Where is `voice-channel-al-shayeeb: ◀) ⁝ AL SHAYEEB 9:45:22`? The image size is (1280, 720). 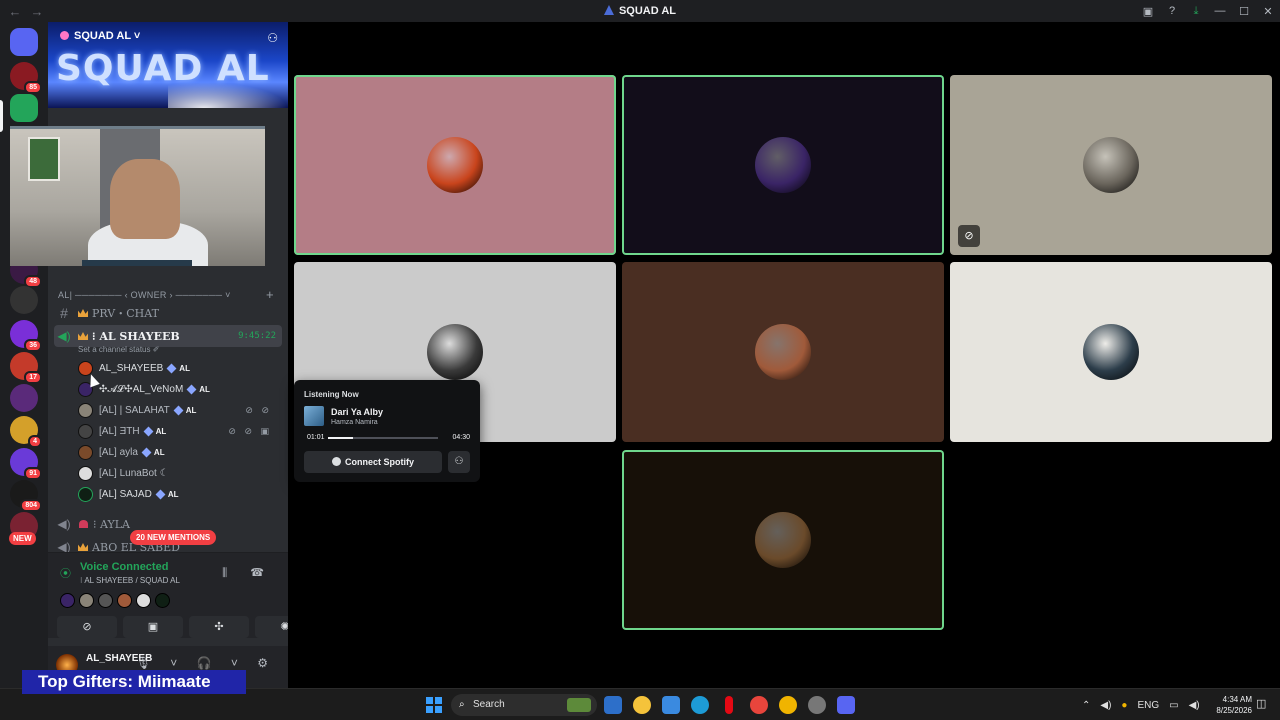
voice-channel-al-shayeeb: ◀) ⁝ AL SHAYEEB 9:45:22 is located at coordinates (168, 336).